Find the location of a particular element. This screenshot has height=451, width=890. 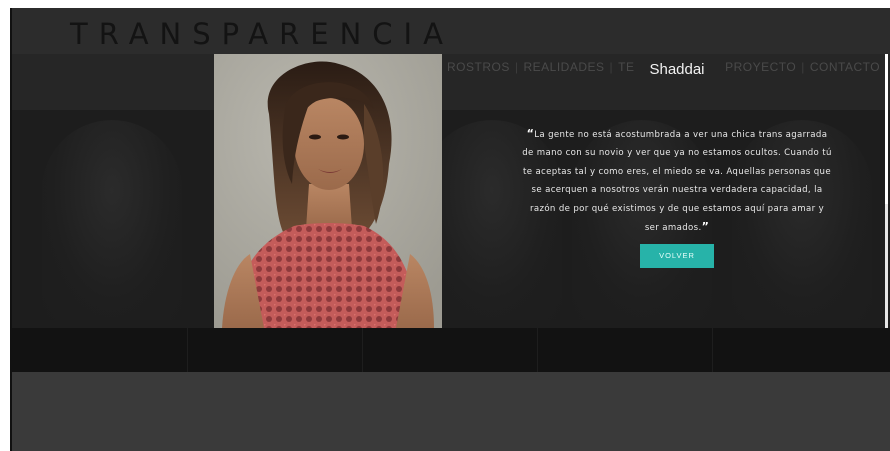

nav-item-te: TE is located at coordinates (626, 67).